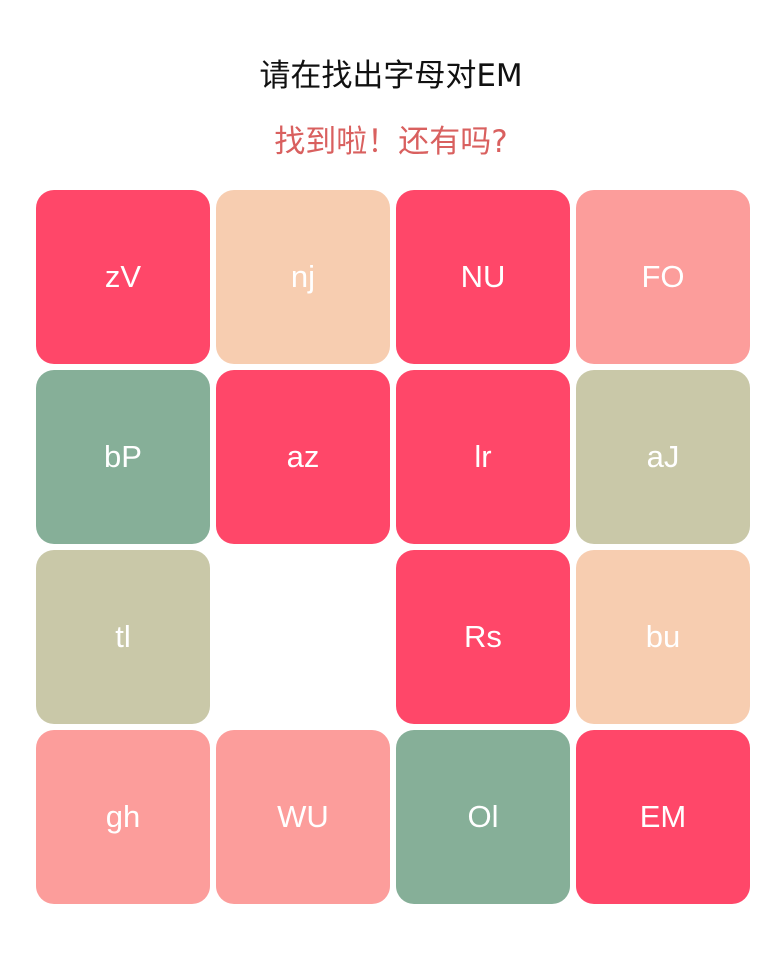 The height and width of the screenshot is (964, 782). What do you see at coordinates (663, 637) in the screenshot?
I see `letter-tile: bu` at bounding box center [663, 637].